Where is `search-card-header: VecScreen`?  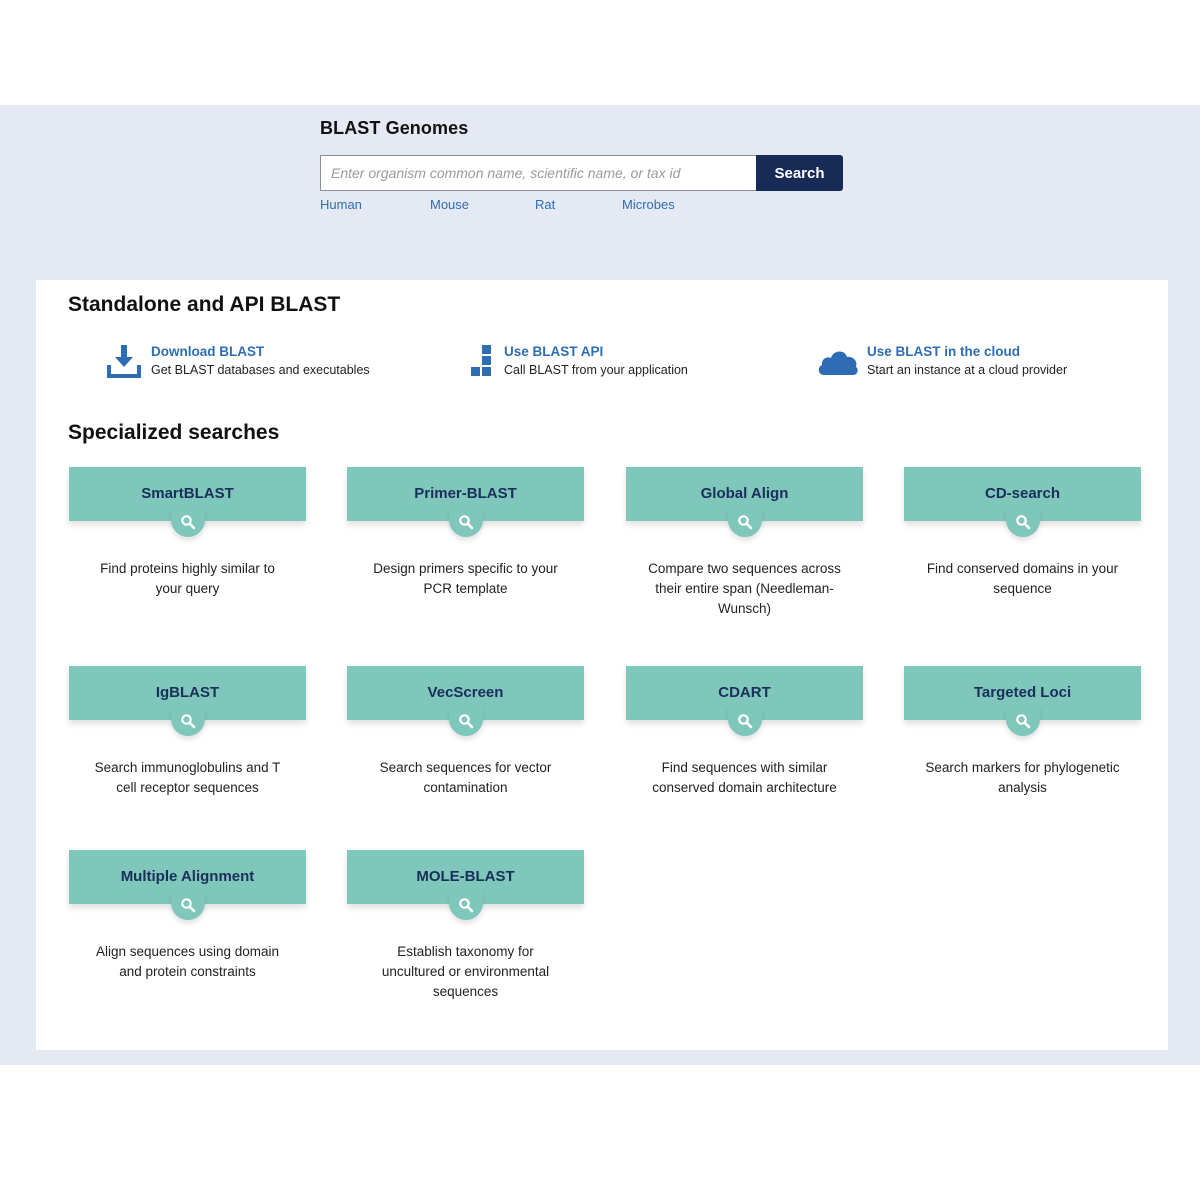 search-card-header: VecScreen is located at coordinates (465, 701).